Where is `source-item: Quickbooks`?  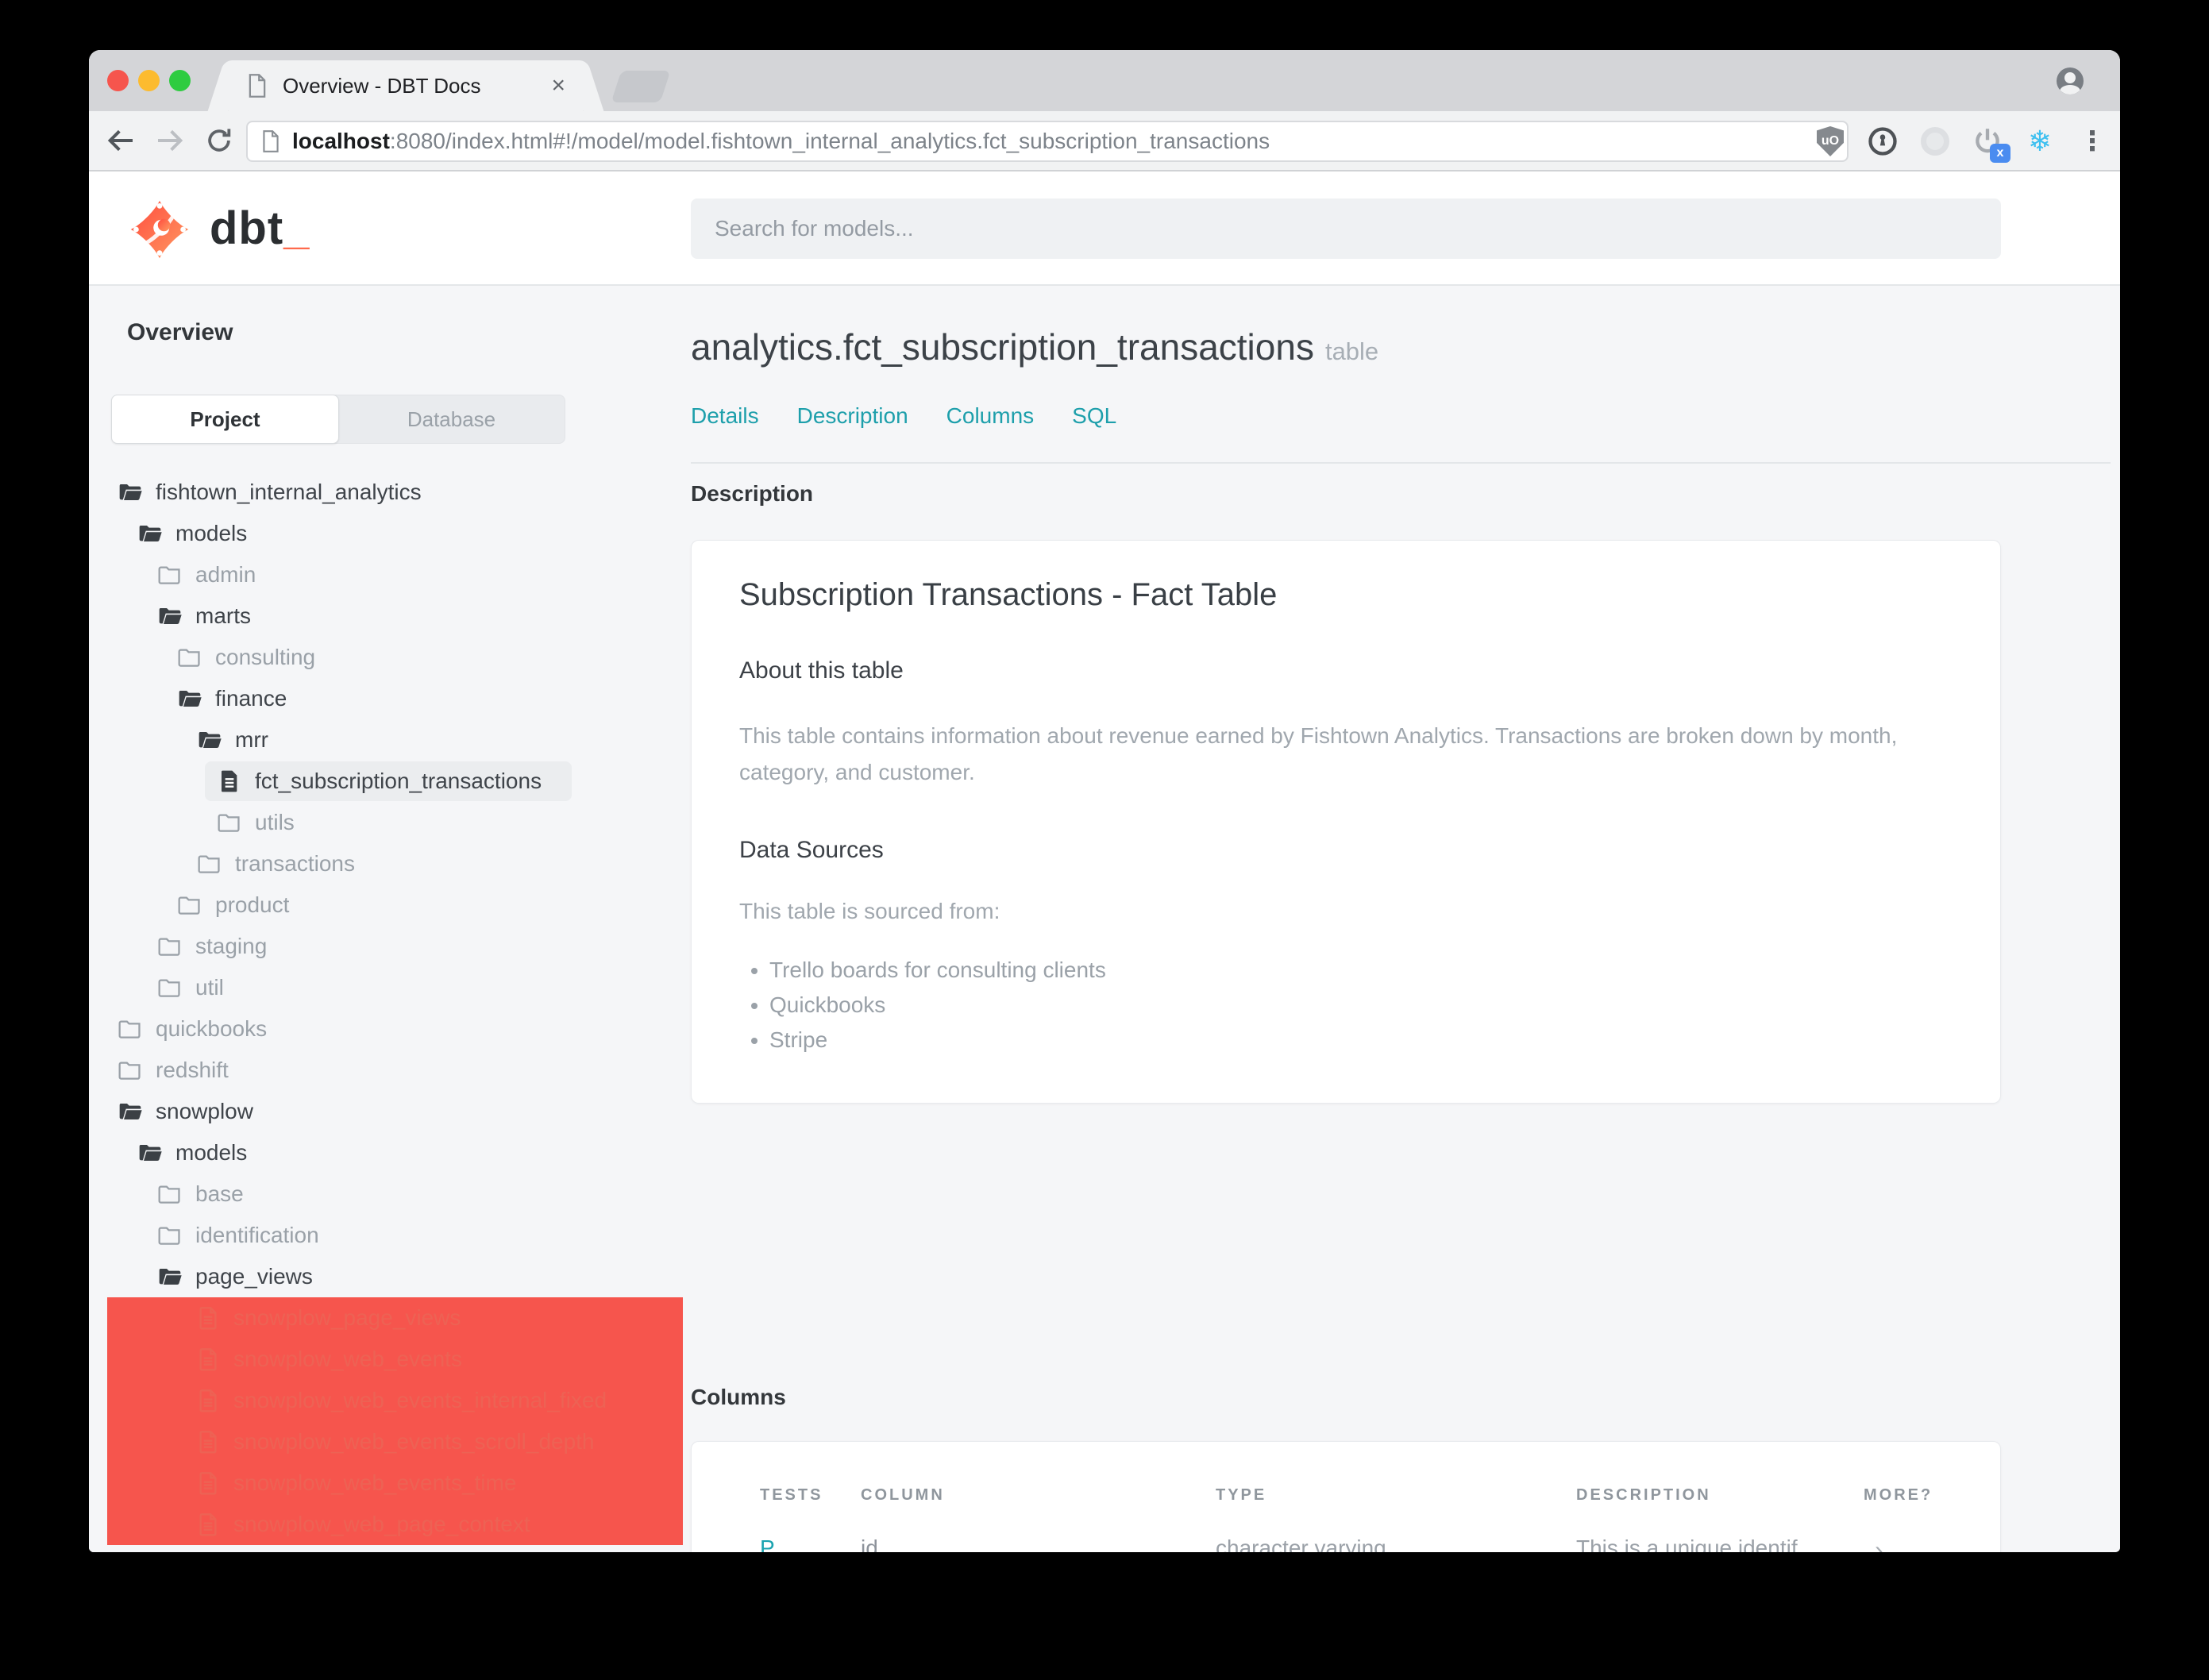 source-item: Quickbooks is located at coordinates (1361, 1006).